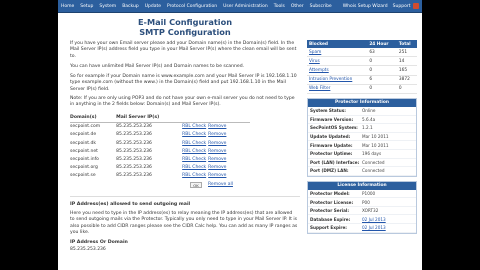 Image resolution: width=480 pixels, height=270 pixels. What do you see at coordinates (362, 145) in the screenshot?
I see `info-row: Firmware Update: Mar 10 2011` at bounding box center [362, 145].